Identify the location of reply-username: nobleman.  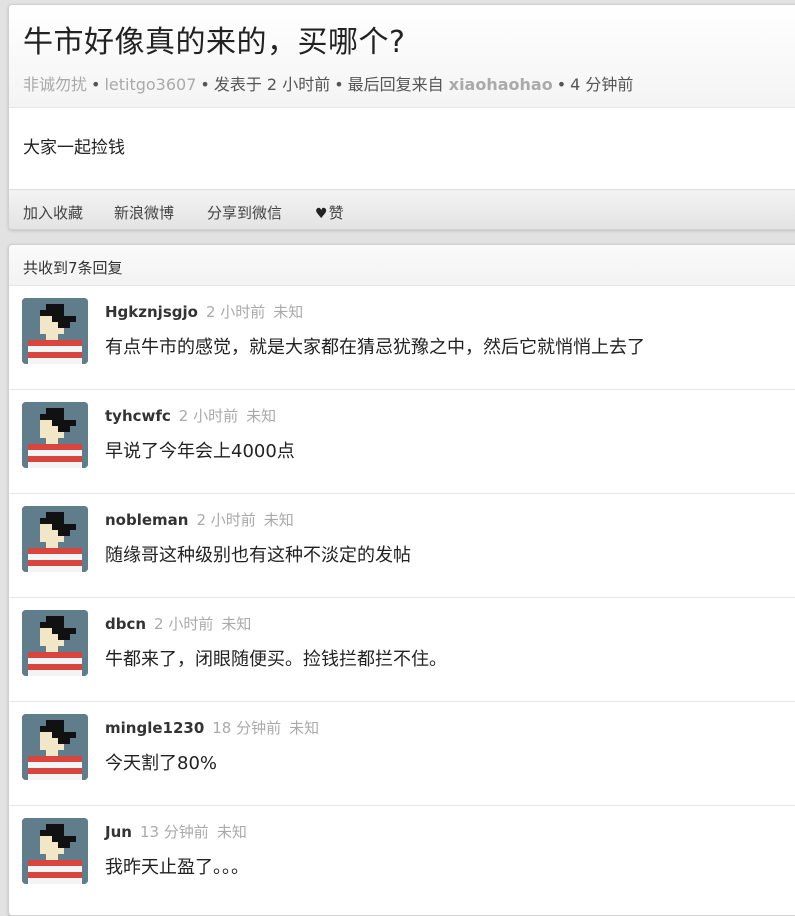
(146, 520).